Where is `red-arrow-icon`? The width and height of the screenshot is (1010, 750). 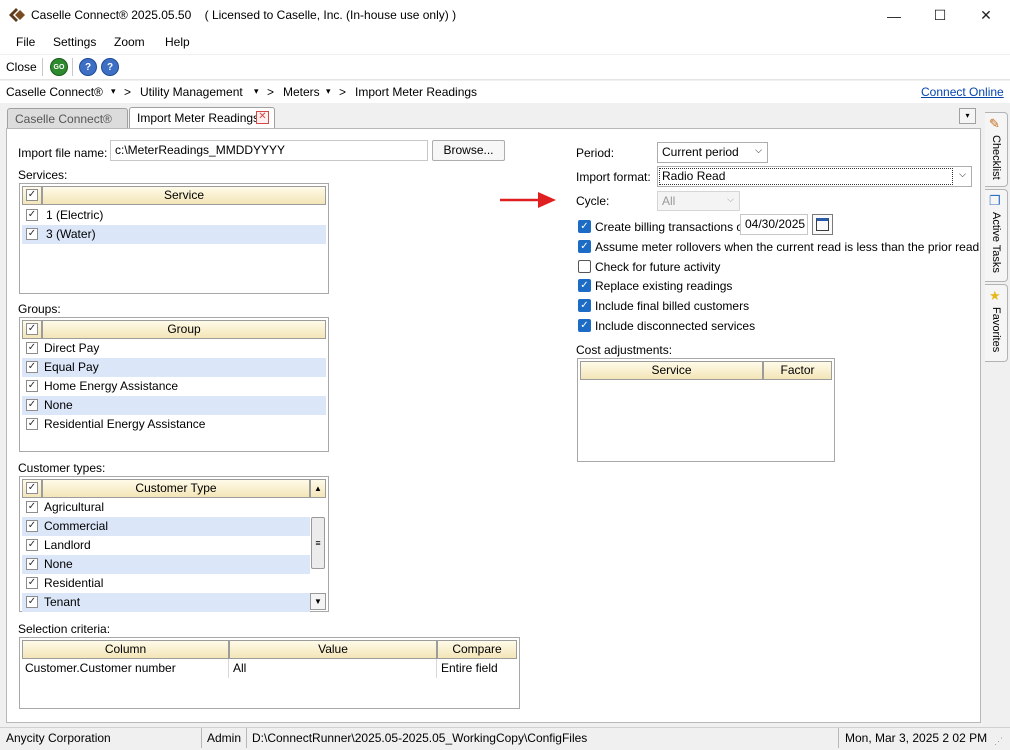
red-arrow-icon is located at coordinates (528, 200).